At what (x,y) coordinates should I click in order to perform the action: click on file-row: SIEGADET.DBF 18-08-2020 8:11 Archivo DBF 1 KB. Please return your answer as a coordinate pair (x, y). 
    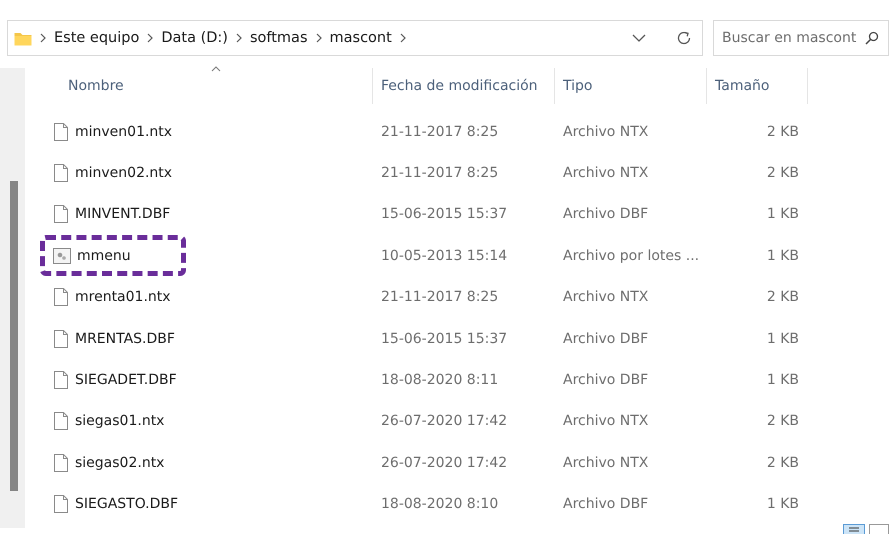
    Looking at the image, I should click on (424, 380).